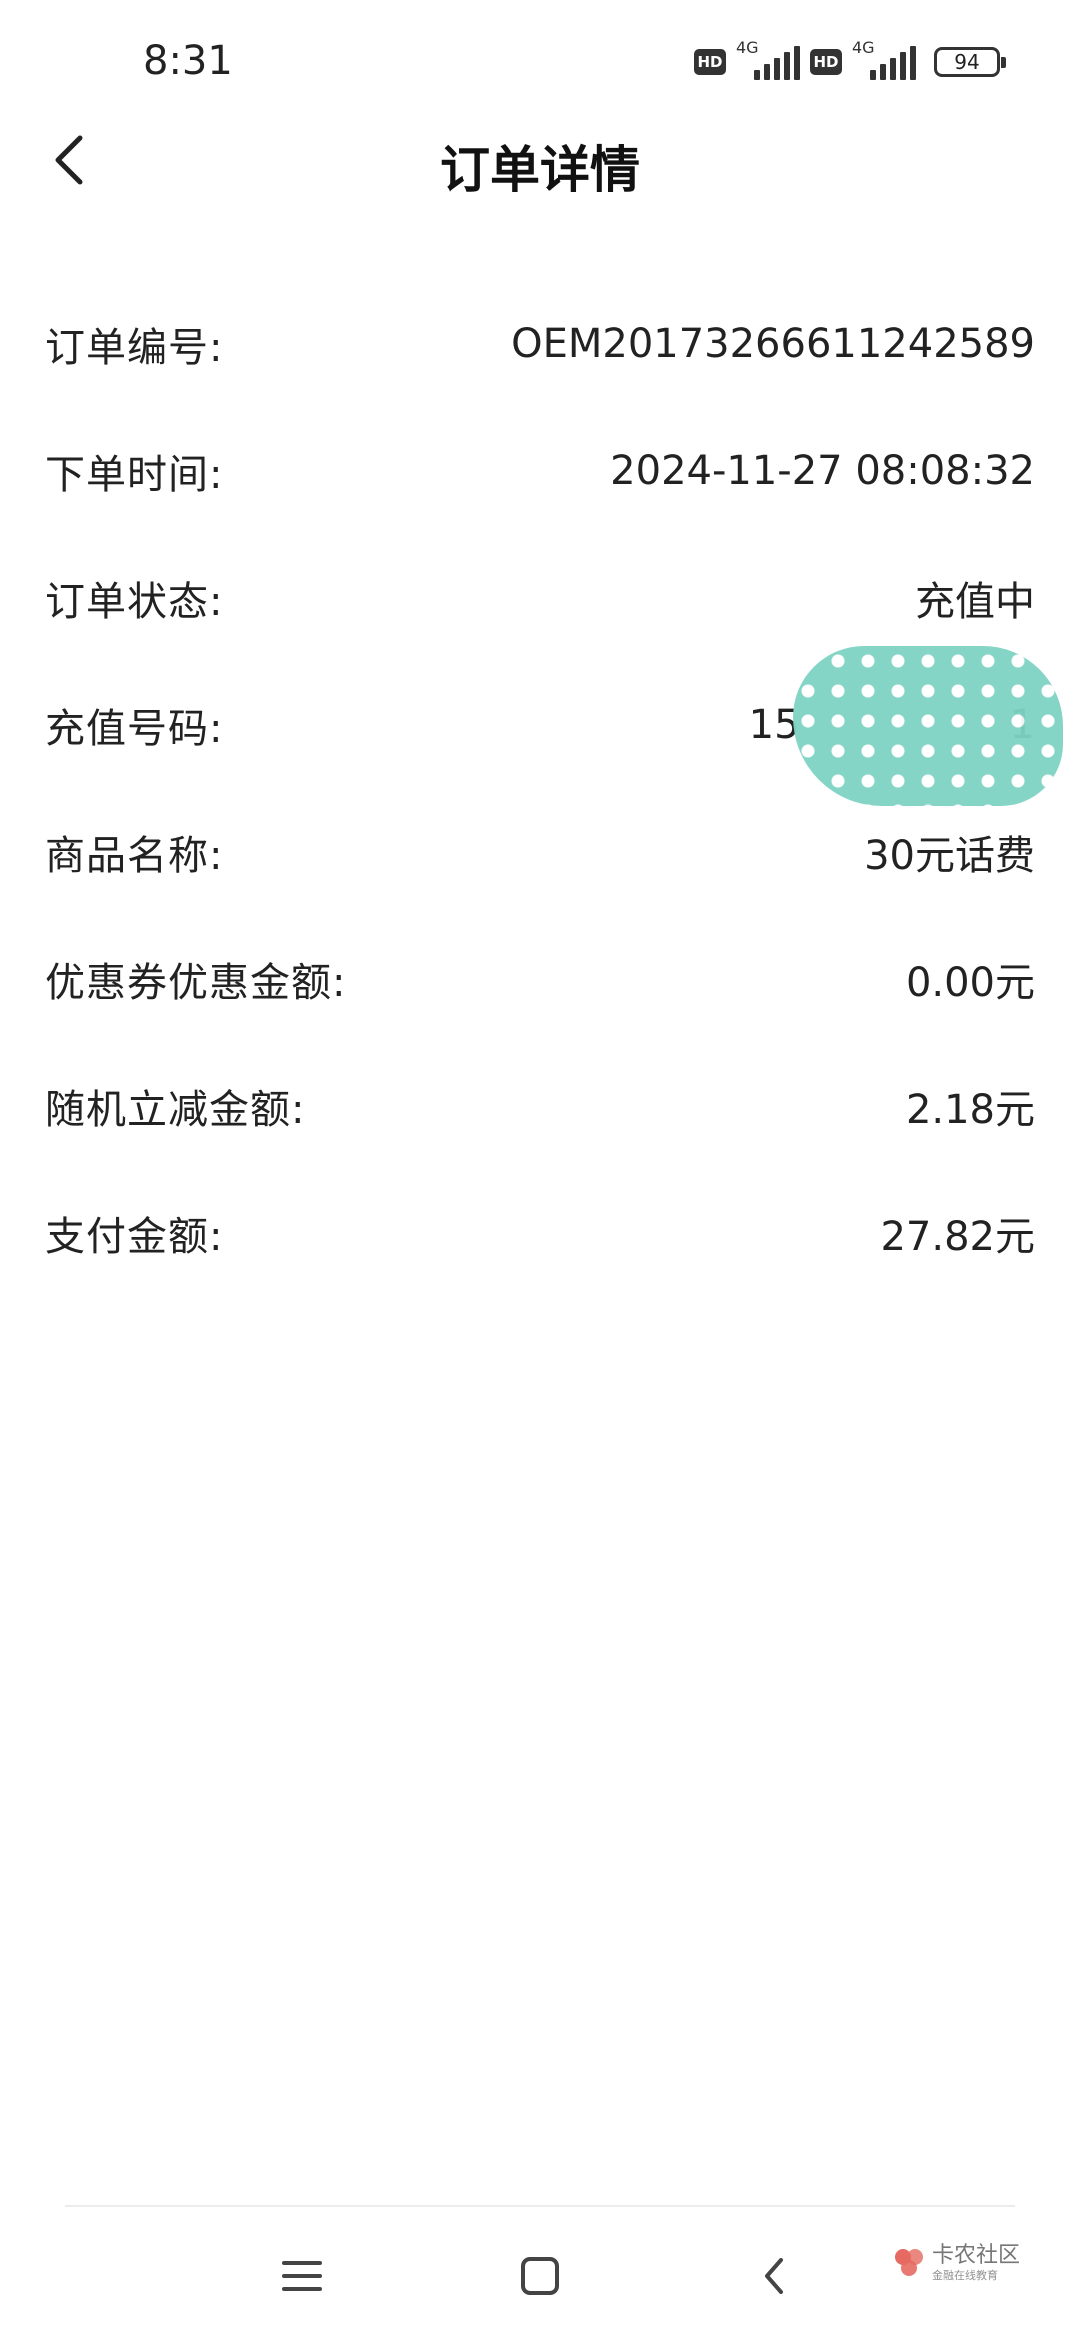 The image size is (1080, 2340). Describe the element at coordinates (774, 724) in the screenshot. I see `phone-value-prefix: 15` at that location.